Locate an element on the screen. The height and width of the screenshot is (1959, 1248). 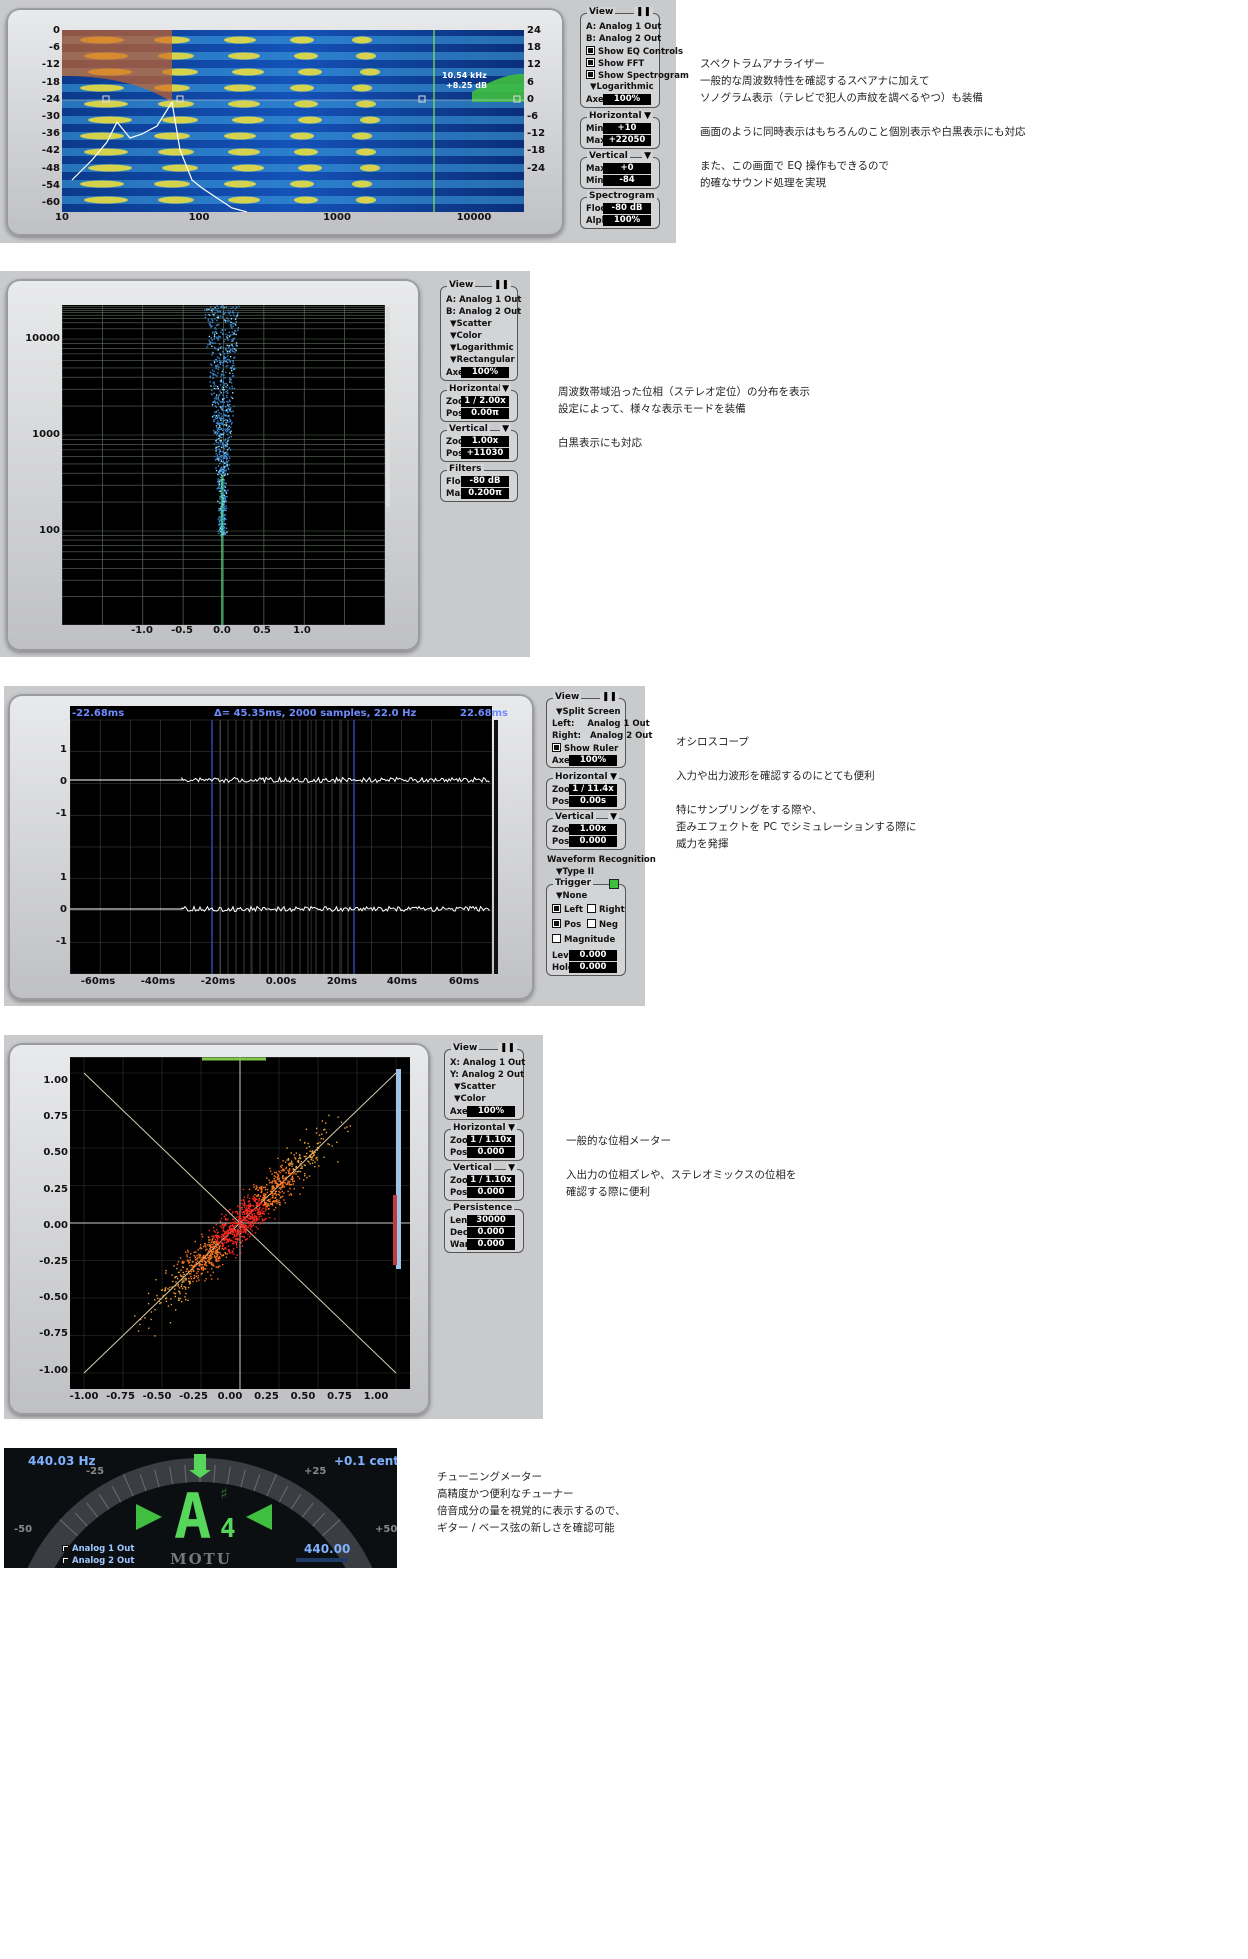
h-min-value: +10 is located at coordinates (627, 128).